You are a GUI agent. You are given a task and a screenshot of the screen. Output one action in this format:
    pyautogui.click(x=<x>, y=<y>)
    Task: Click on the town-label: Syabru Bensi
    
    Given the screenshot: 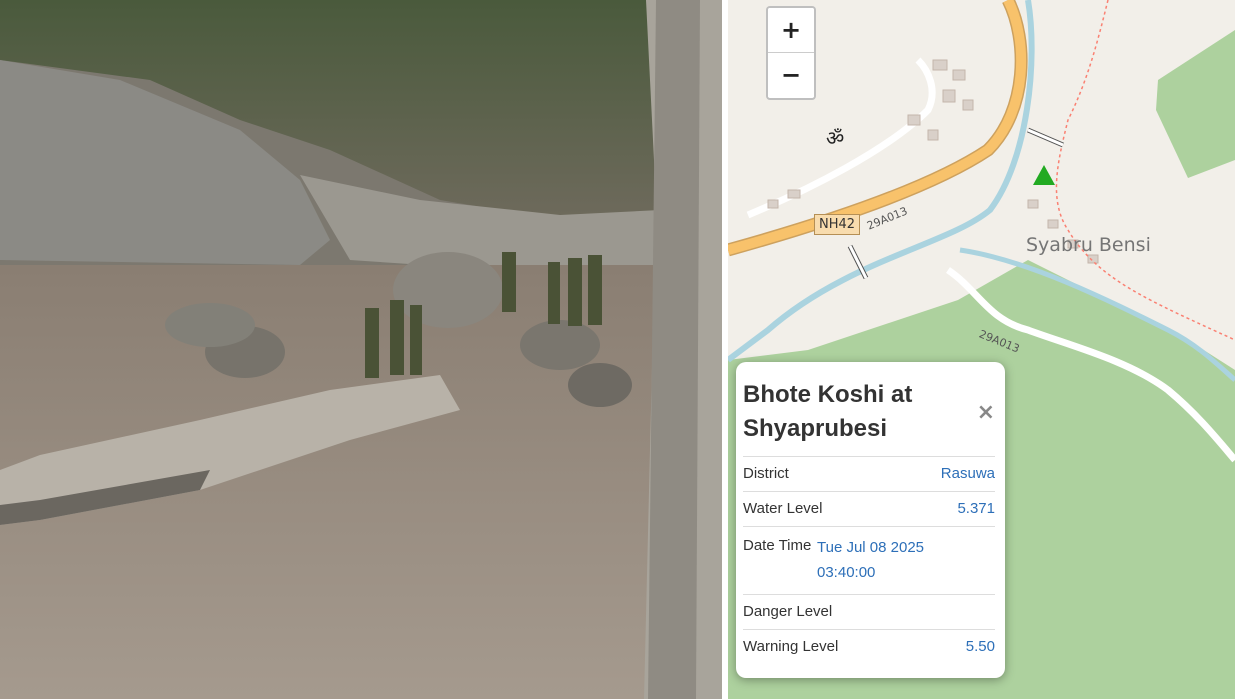 What is the action you would take?
    pyautogui.click(x=1088, y=245)
    